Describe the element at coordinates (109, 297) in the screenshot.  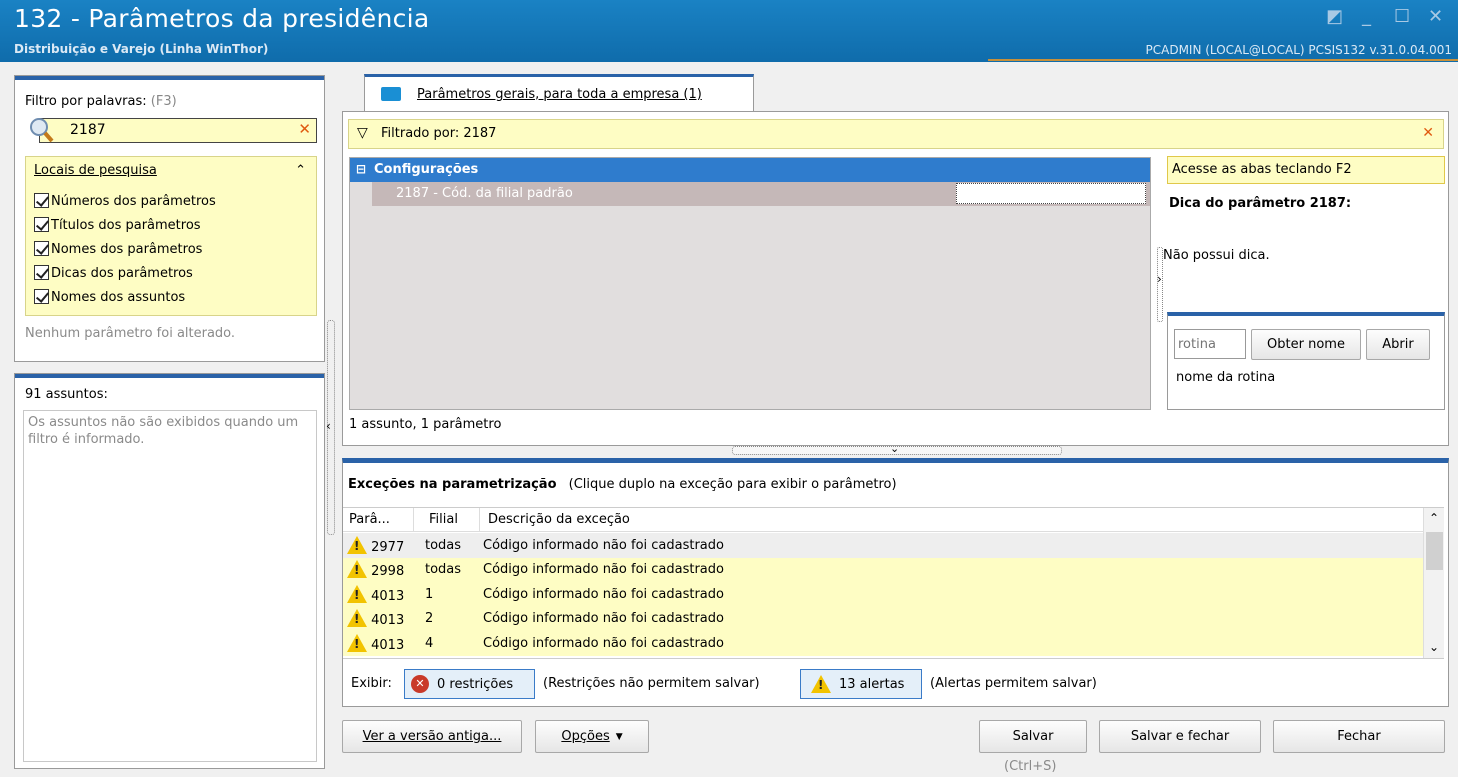
I see `option-subjects: Nomes dos assuntos` at that location.